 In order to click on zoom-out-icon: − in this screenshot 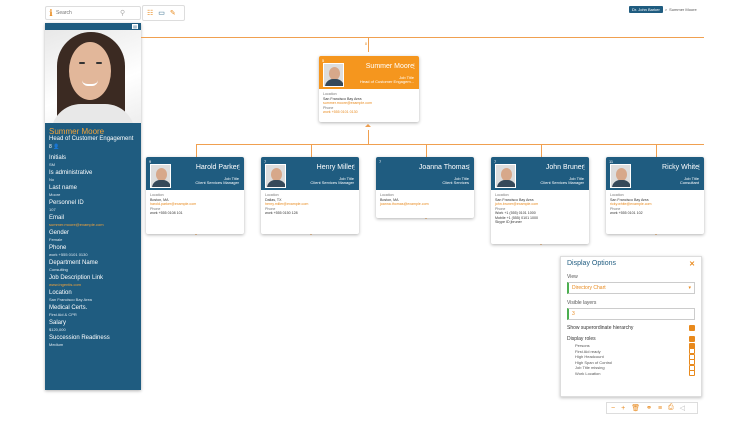, I will do `click(613, 408)`.